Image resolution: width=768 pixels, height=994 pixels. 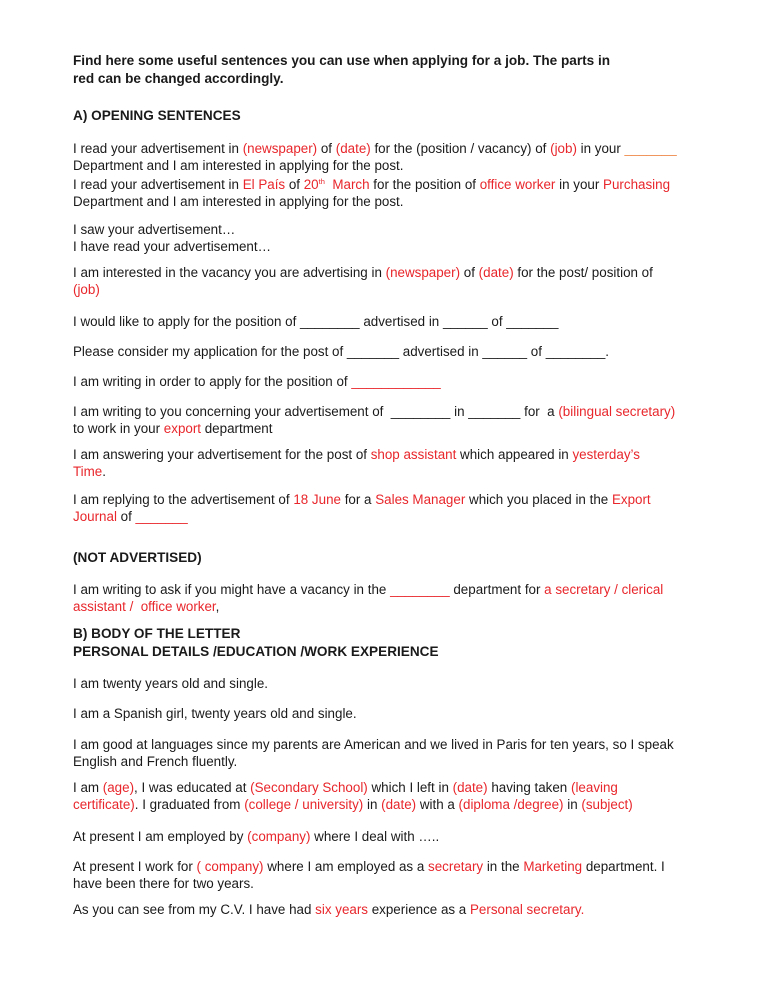 What do you see at coordinates (264, 184) in the screenshot?
I see `editable-text: El País` at bounding box center [264, 184].